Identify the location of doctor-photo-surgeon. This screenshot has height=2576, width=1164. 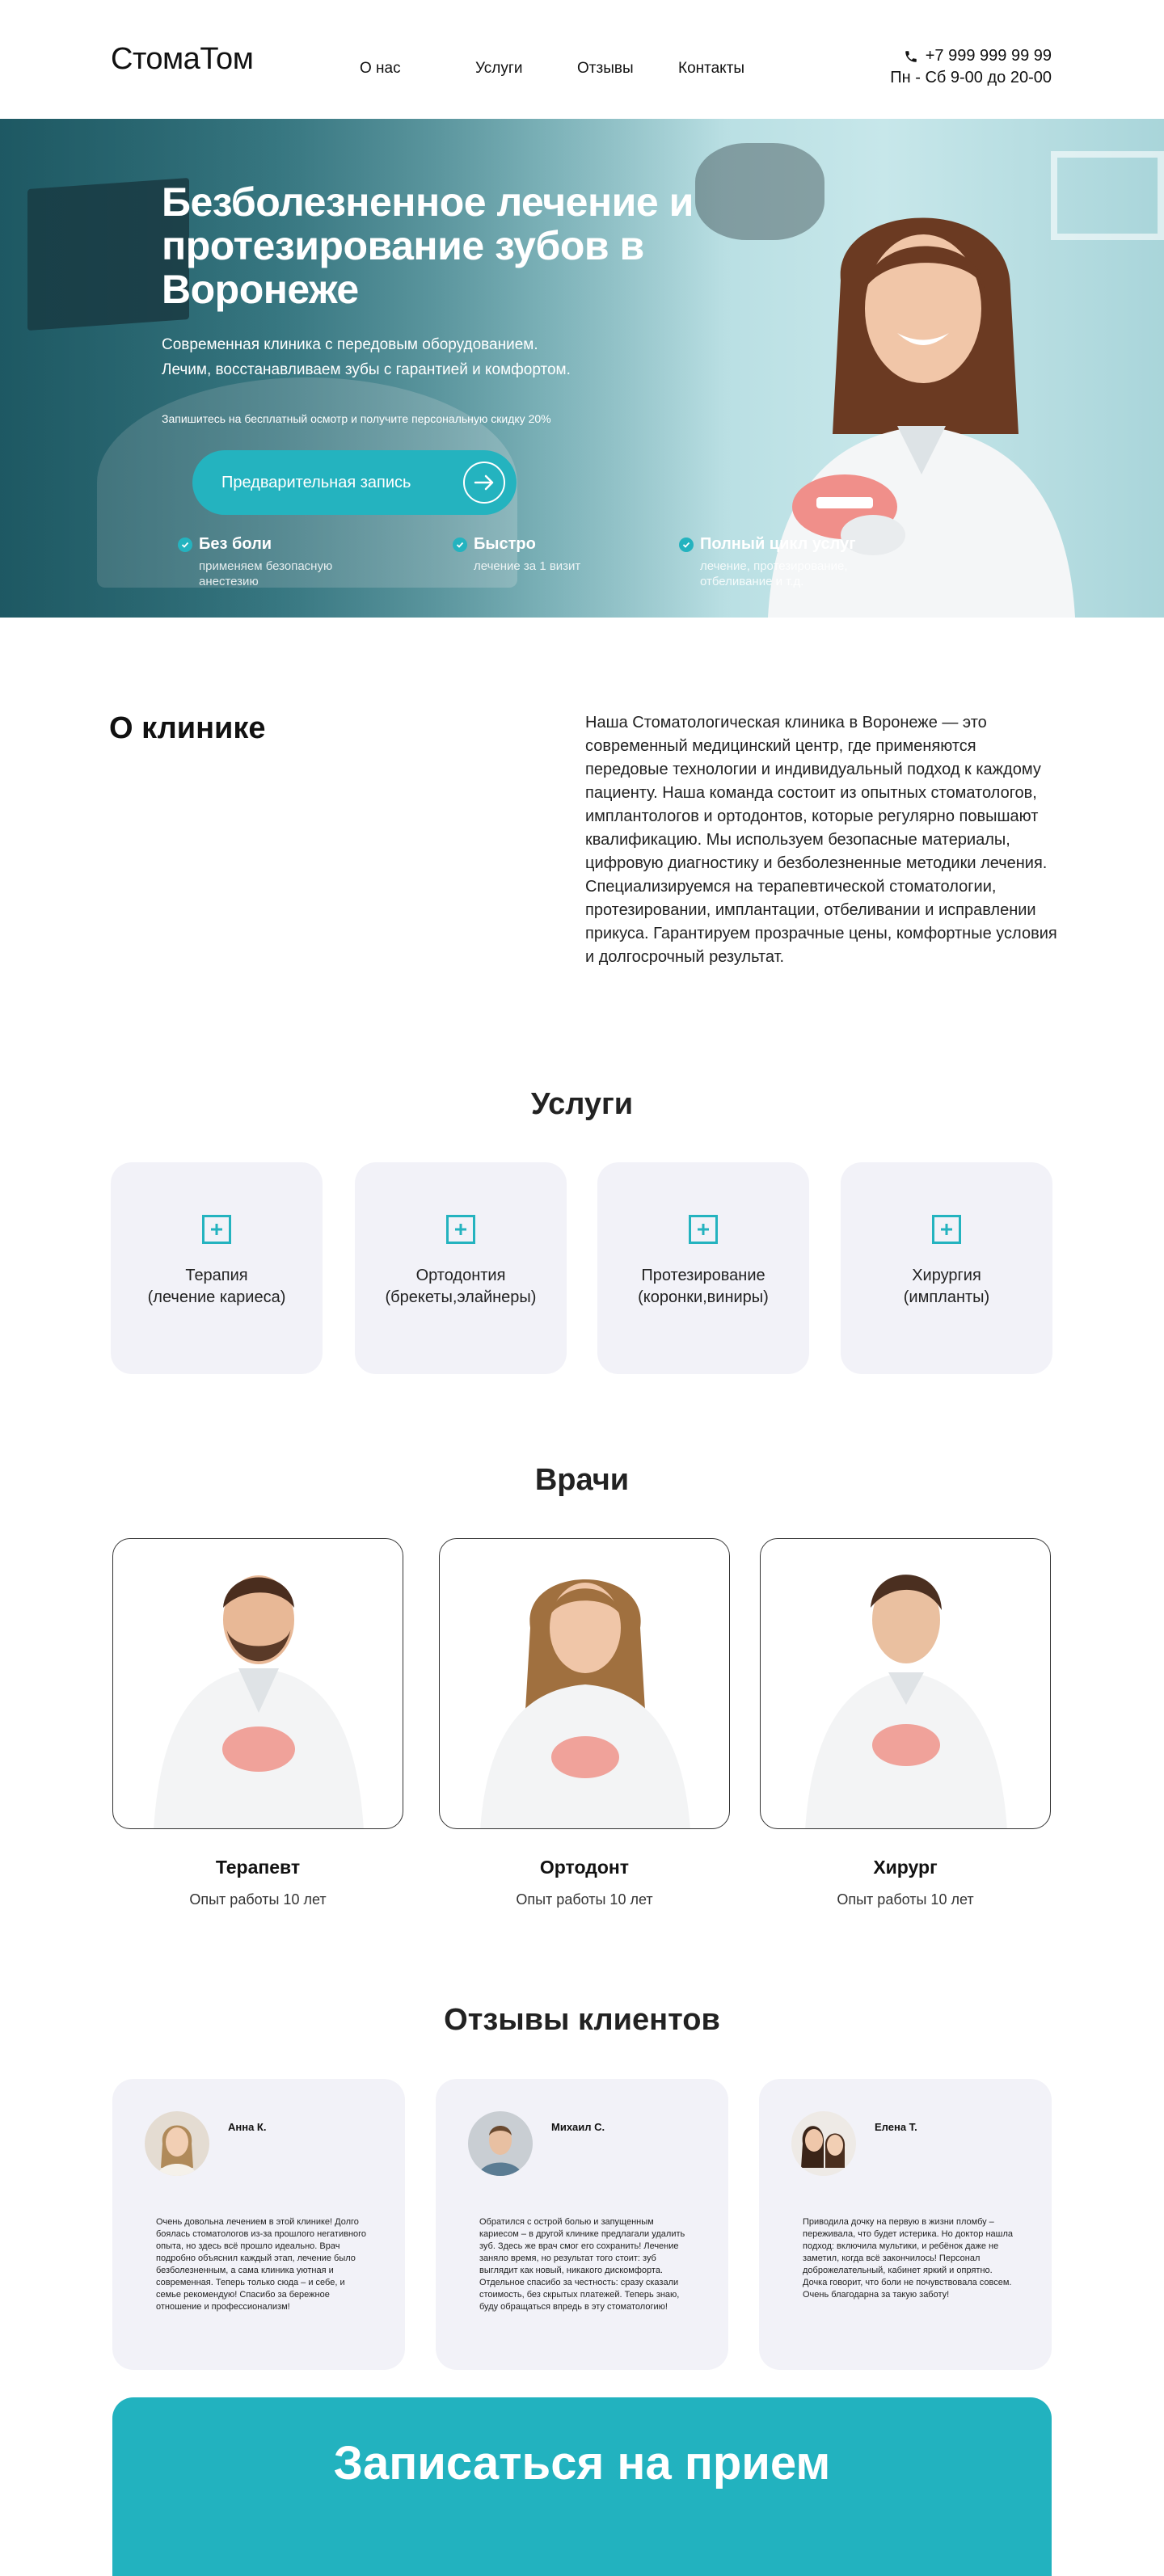
(906, 1683).